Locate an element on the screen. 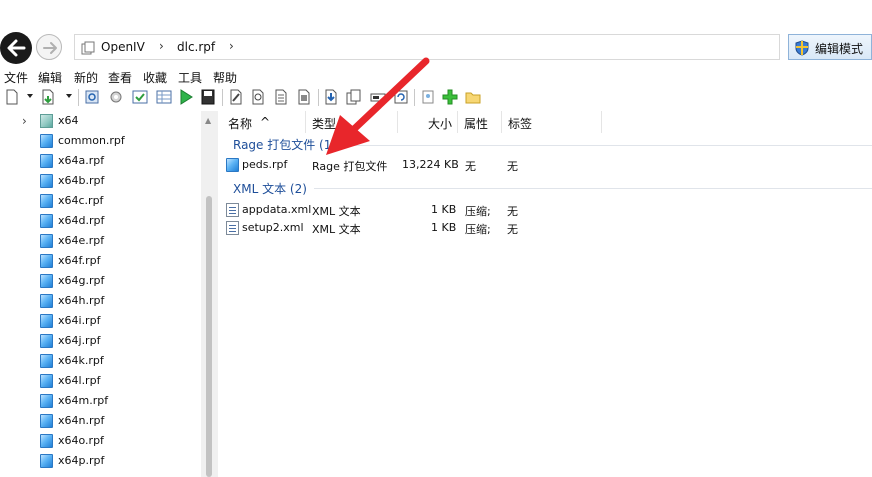 The width and height of the screenshot is (872, 477). tree-item: common.rpf is located at coordinates (100, 141).